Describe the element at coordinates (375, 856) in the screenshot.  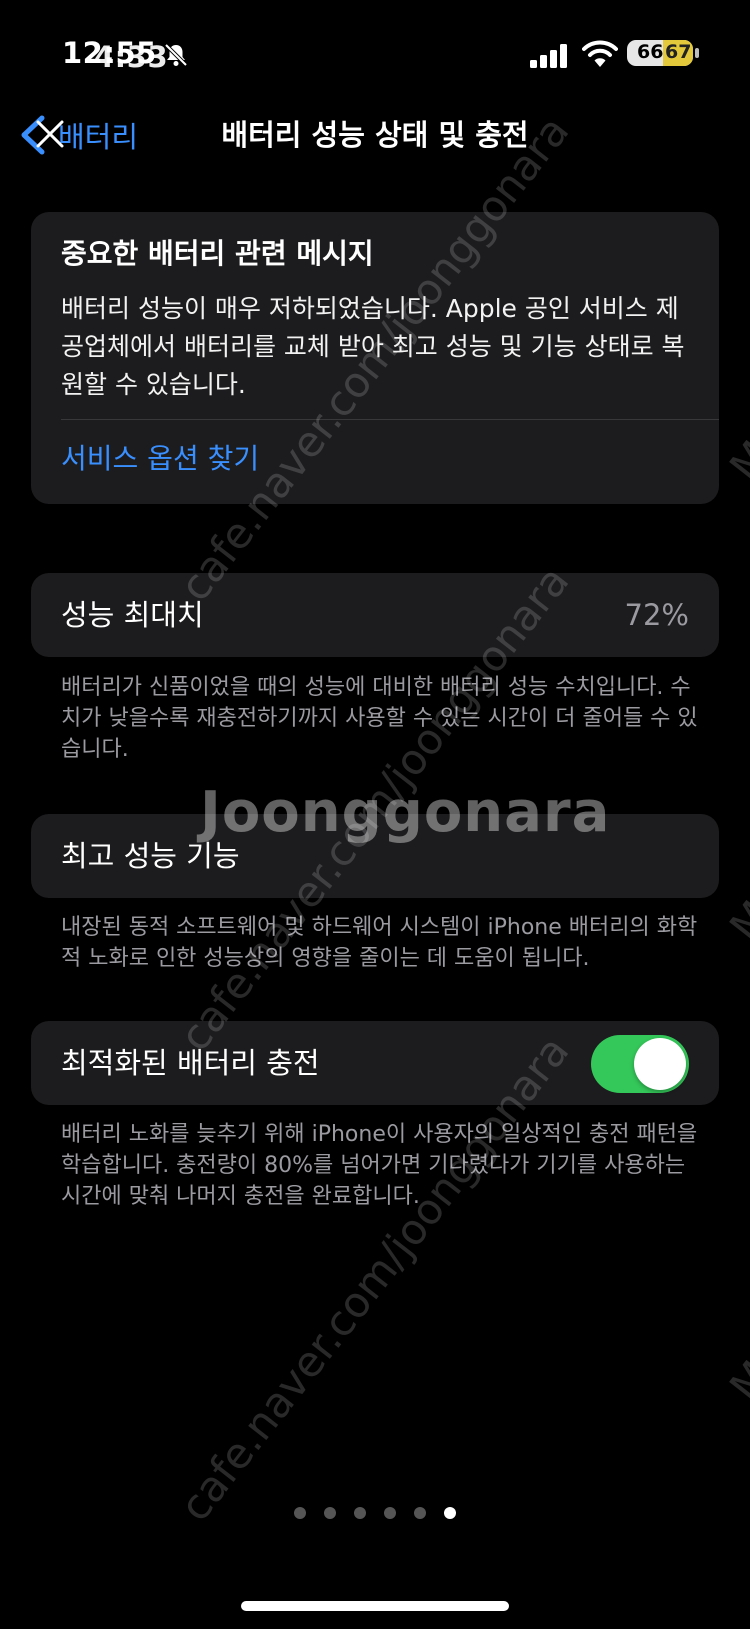
I see `peak-performance-row: 최고 성능 기능` at that location.